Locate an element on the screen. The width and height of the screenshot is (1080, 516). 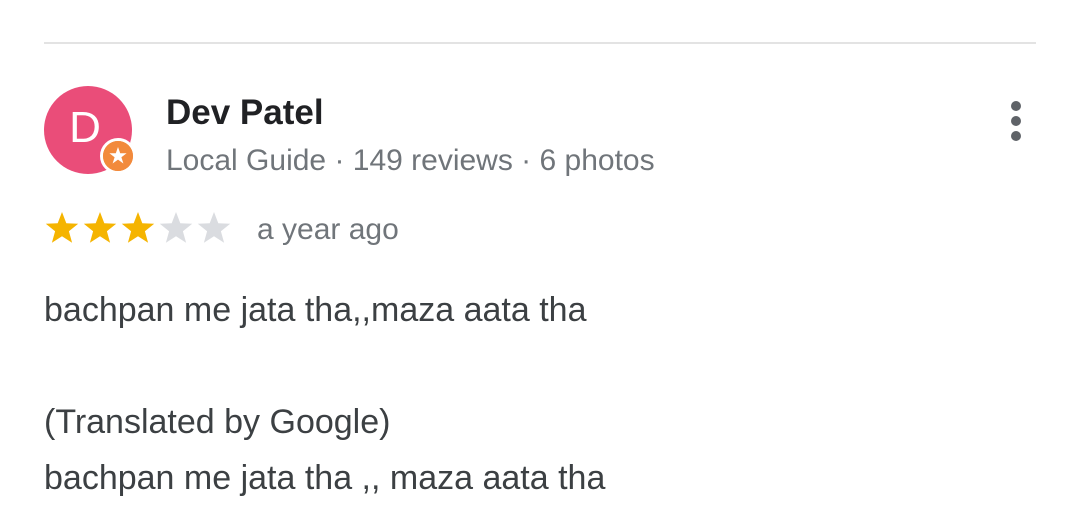
local-guide-badge-icon is located at coordinates (118, 156).